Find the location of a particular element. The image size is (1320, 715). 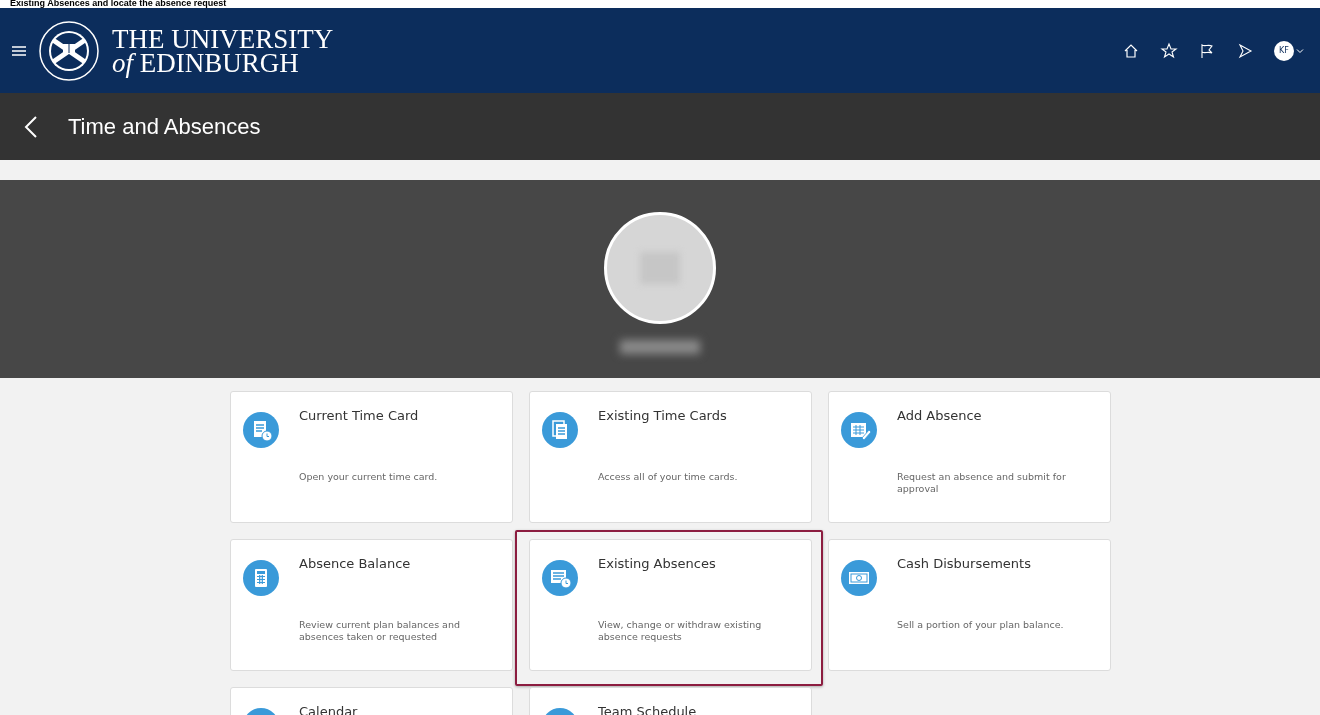

crest-logo-icon is located at coordinates (69, 50).